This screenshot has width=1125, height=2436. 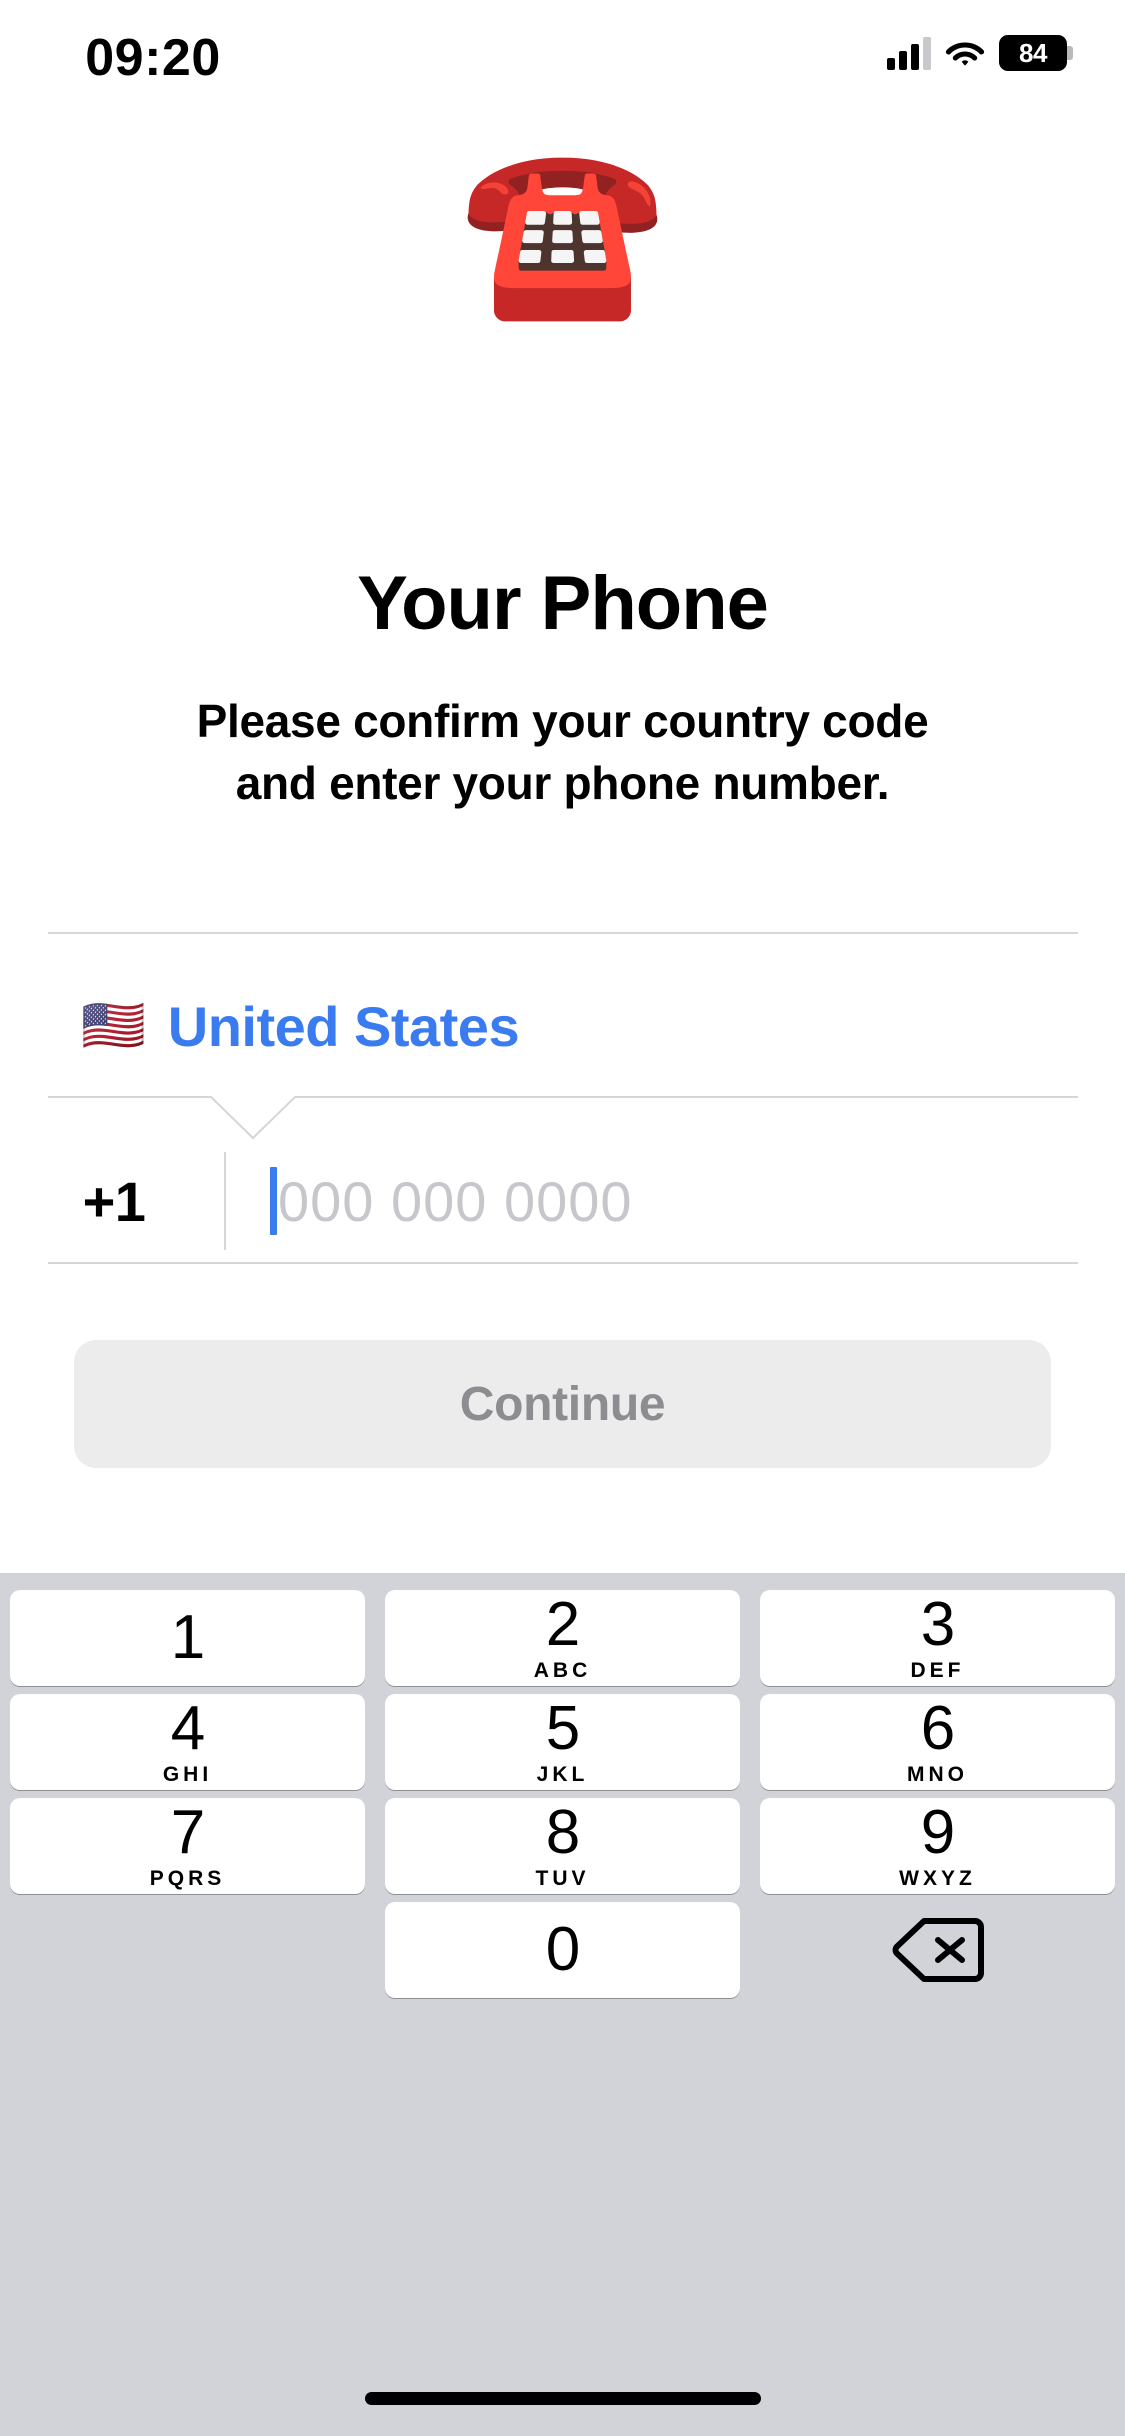 I want to click on keypad-key-digit: 1, so click(x=187, y=1637).